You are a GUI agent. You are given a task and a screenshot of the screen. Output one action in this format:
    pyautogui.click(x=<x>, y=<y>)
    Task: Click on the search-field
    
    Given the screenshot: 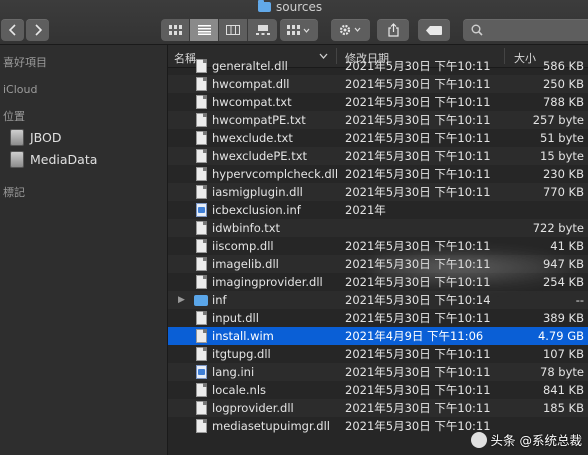 What is the action you would take?
    pyautogui.click(x=525, y=30)
    